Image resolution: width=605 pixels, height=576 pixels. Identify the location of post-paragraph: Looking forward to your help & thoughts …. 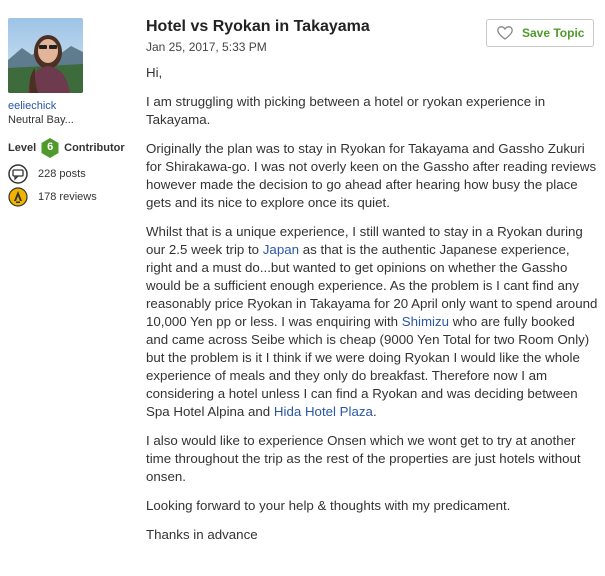
(328, 505).